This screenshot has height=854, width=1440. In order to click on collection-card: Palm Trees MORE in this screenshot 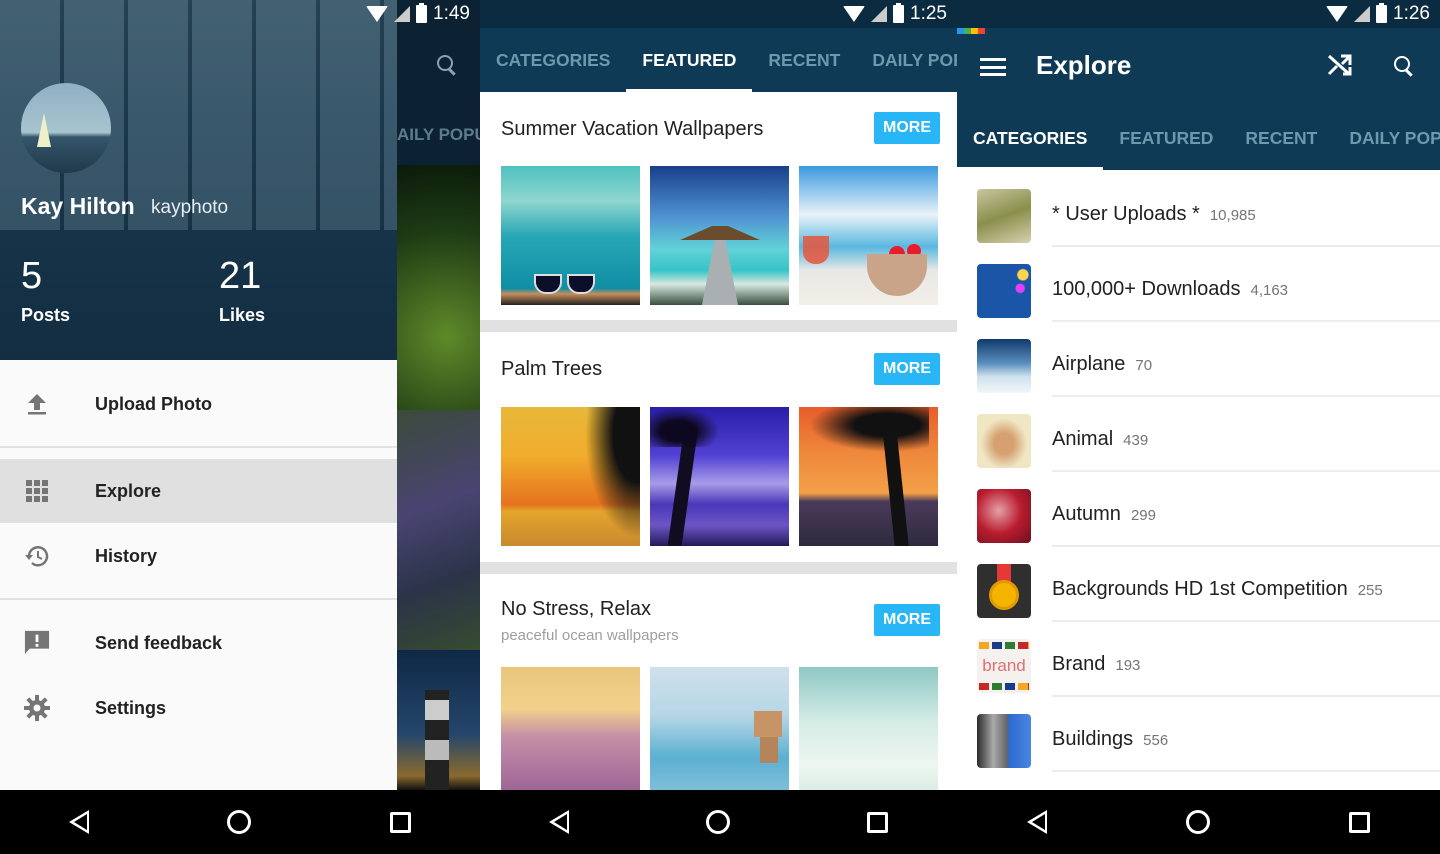, I will do `click(718, 447)`.